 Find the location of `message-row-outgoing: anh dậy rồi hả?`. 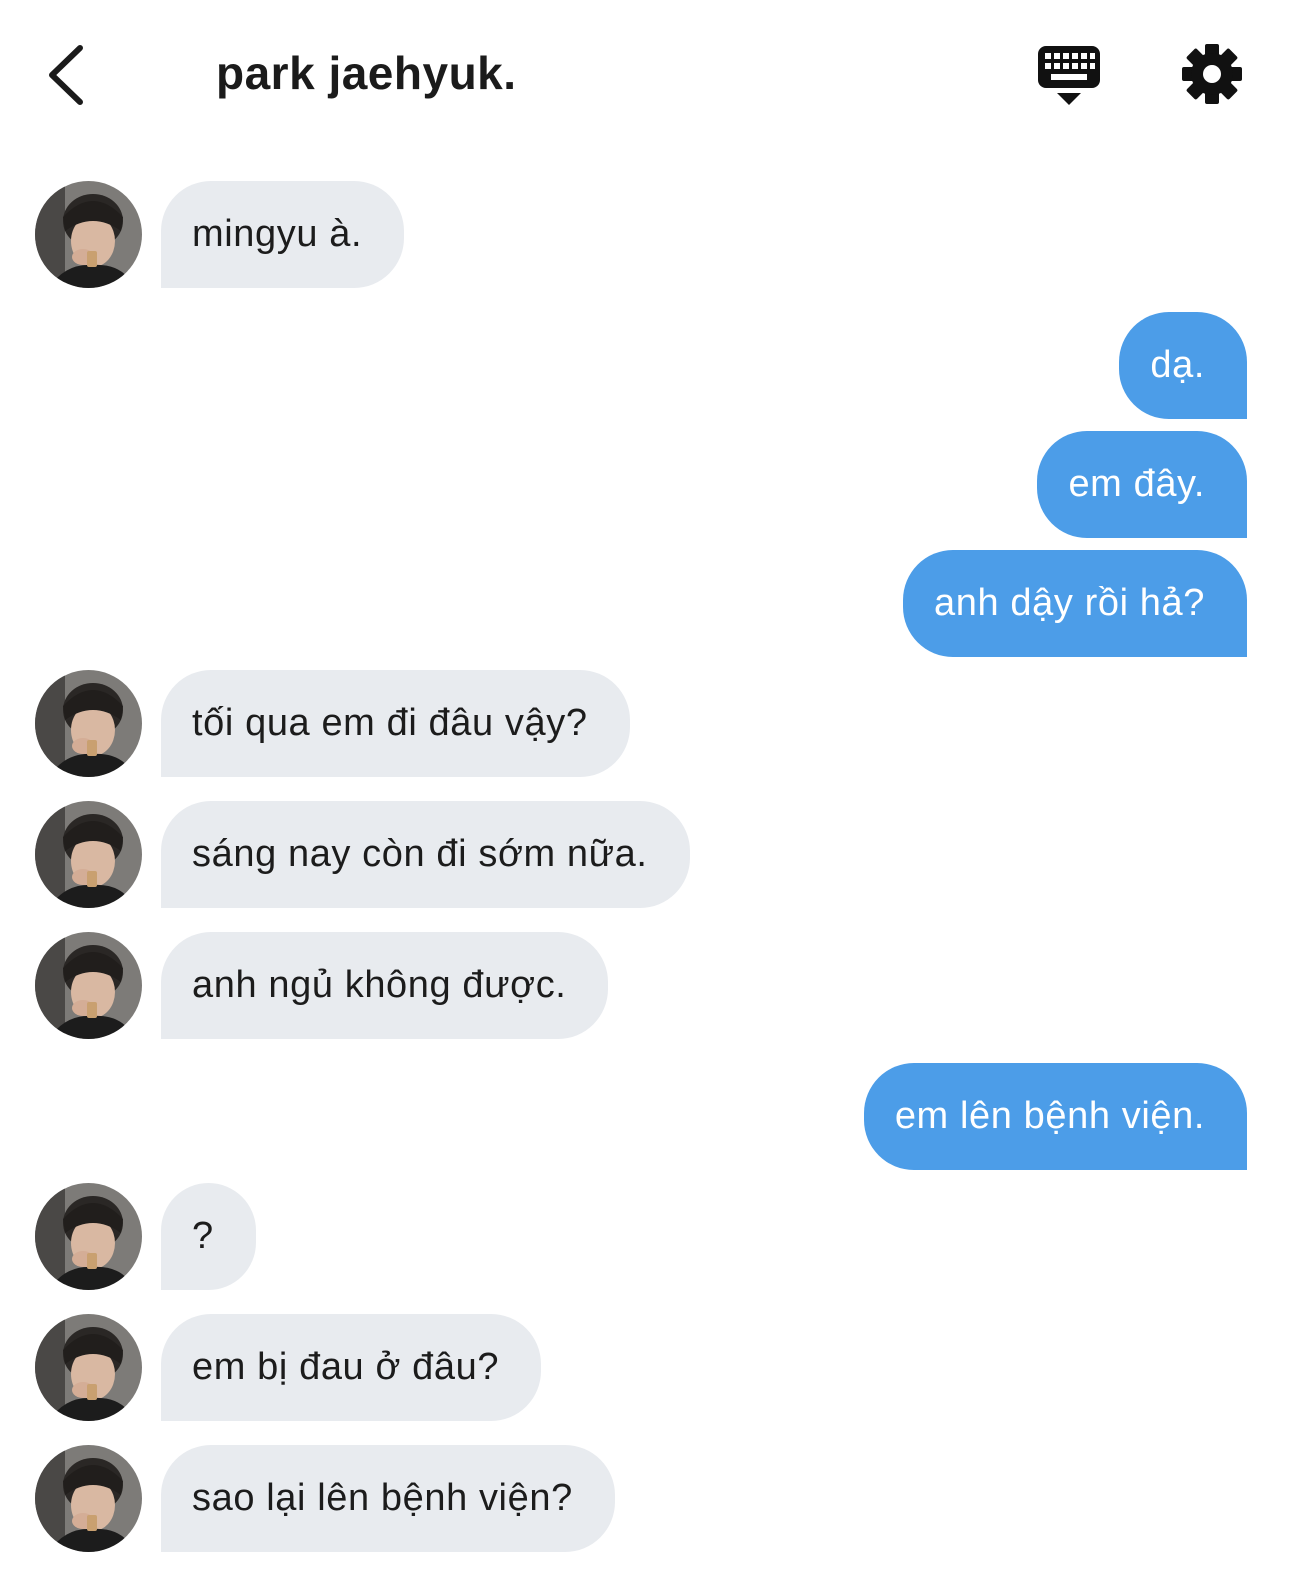

message-row-outgoing: anh dậy rồi hả? is located at coordinates (645, 603).